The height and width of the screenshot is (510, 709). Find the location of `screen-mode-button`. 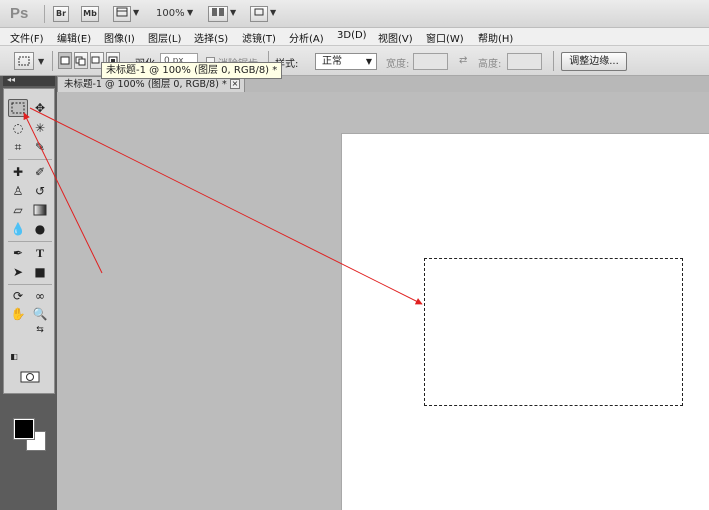

screen-mode-button is located at coordinates (259, 14).